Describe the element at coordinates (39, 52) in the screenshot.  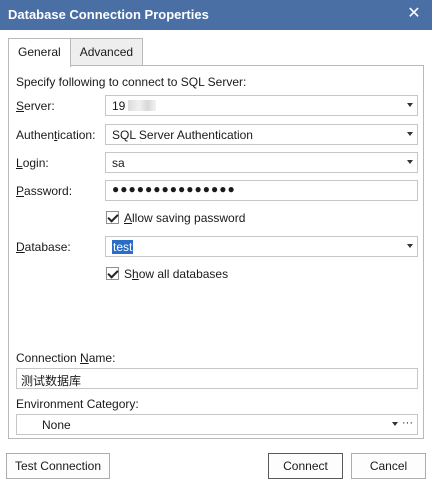
I see `tab-general: General` at that location.